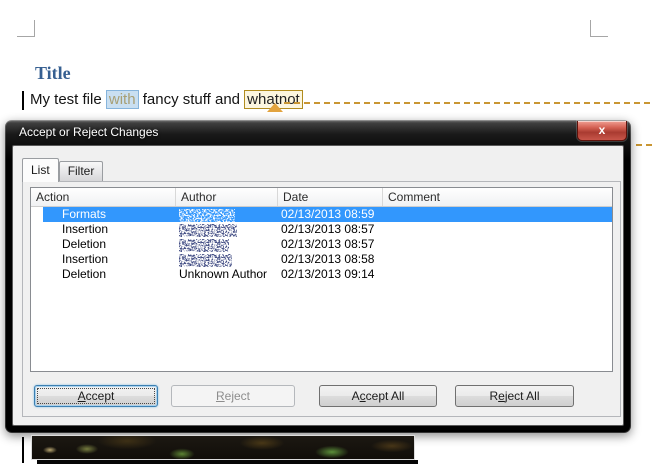  I want to click on comment-anchor-triangle-icon, so click(275, 107).